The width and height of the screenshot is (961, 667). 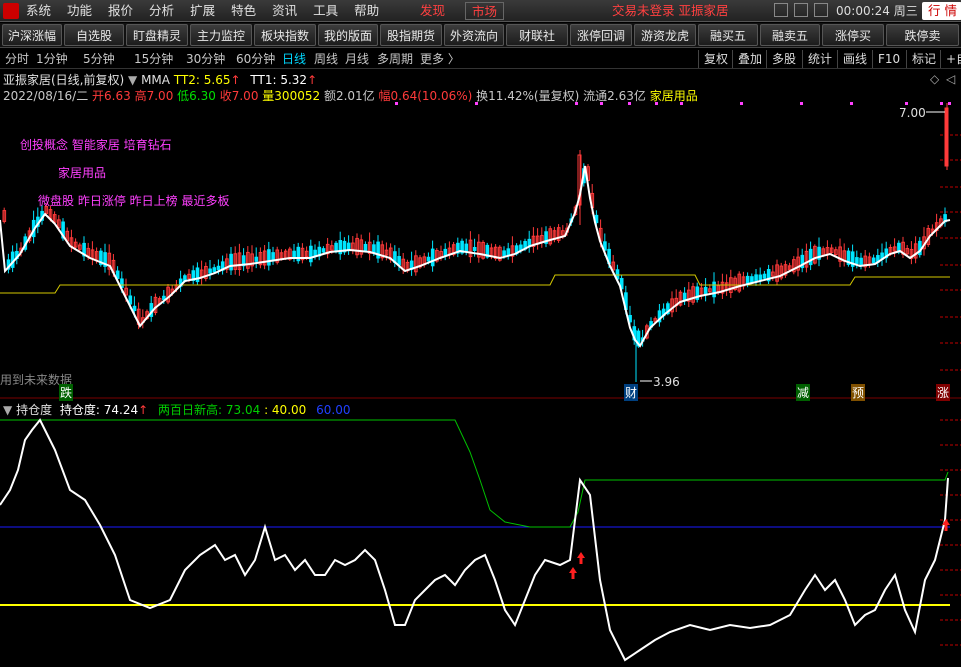 I want to click on marker-yu: 预, so click(x=858, y=392).